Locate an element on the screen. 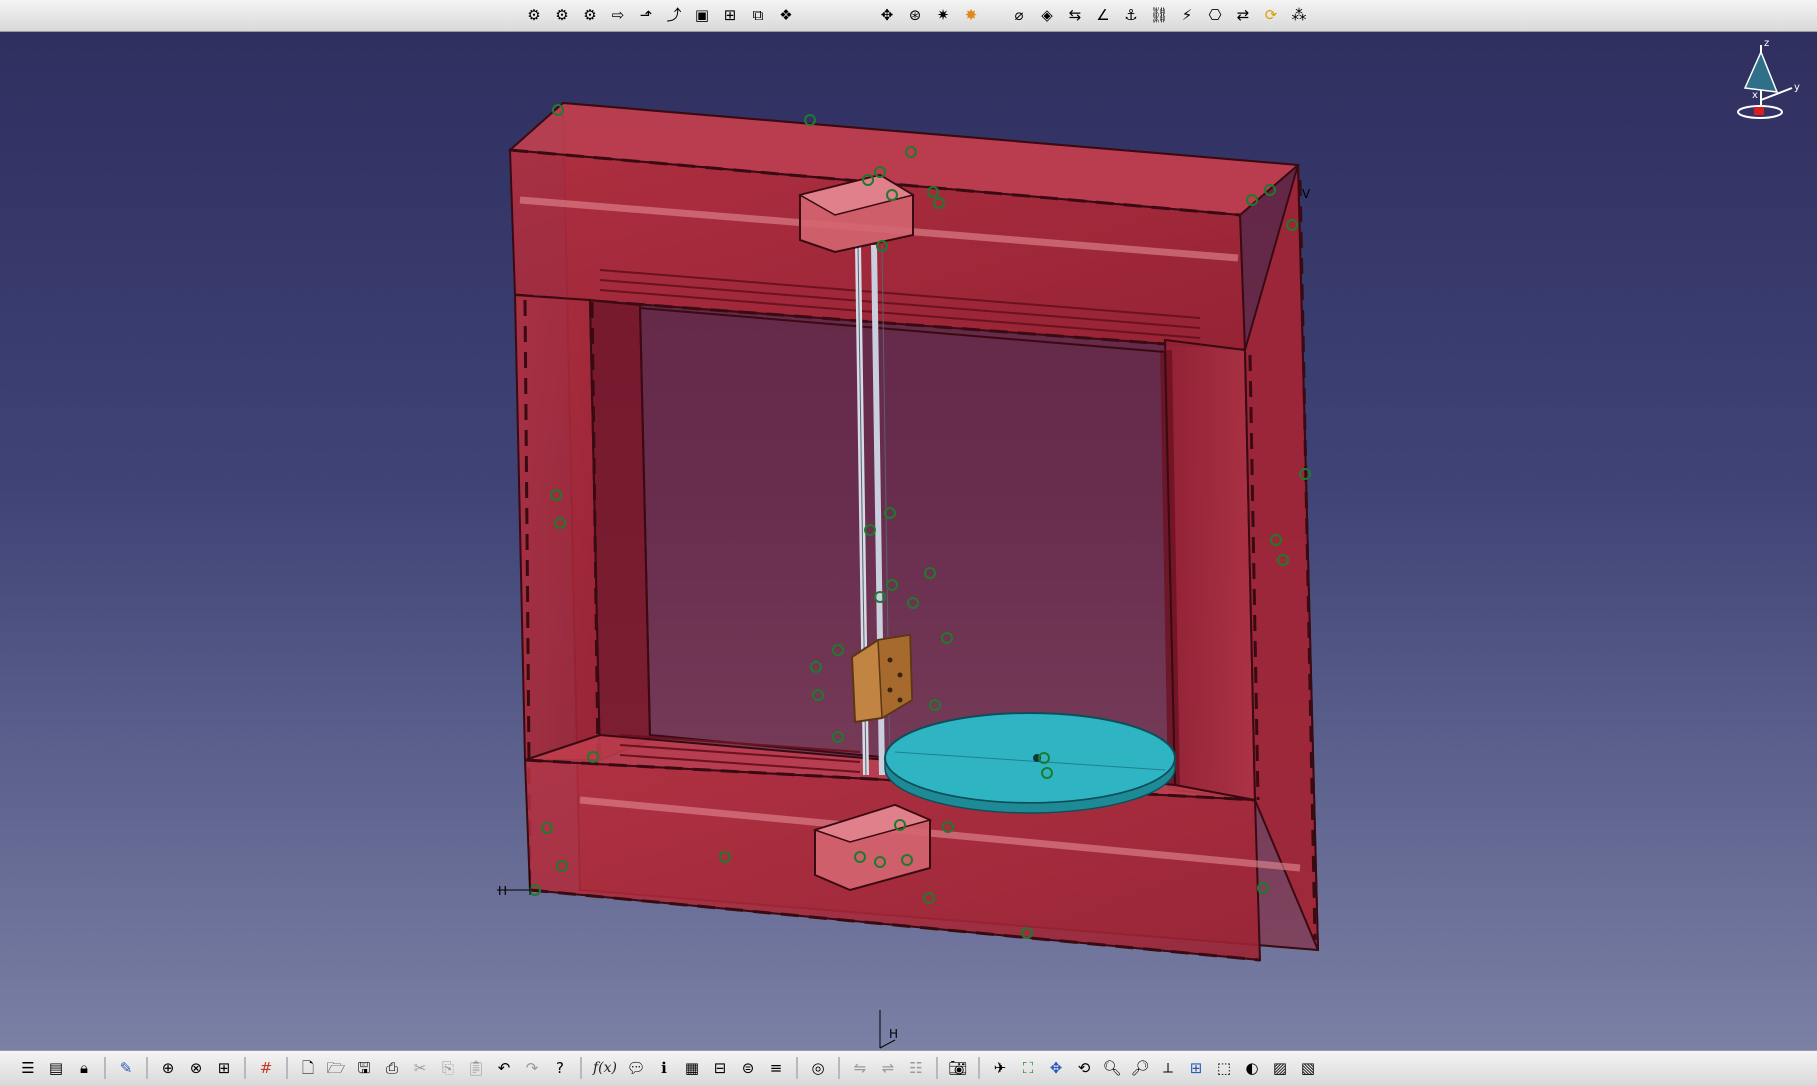  snap-icon: ⊛ is located at coordinates (915, 15).